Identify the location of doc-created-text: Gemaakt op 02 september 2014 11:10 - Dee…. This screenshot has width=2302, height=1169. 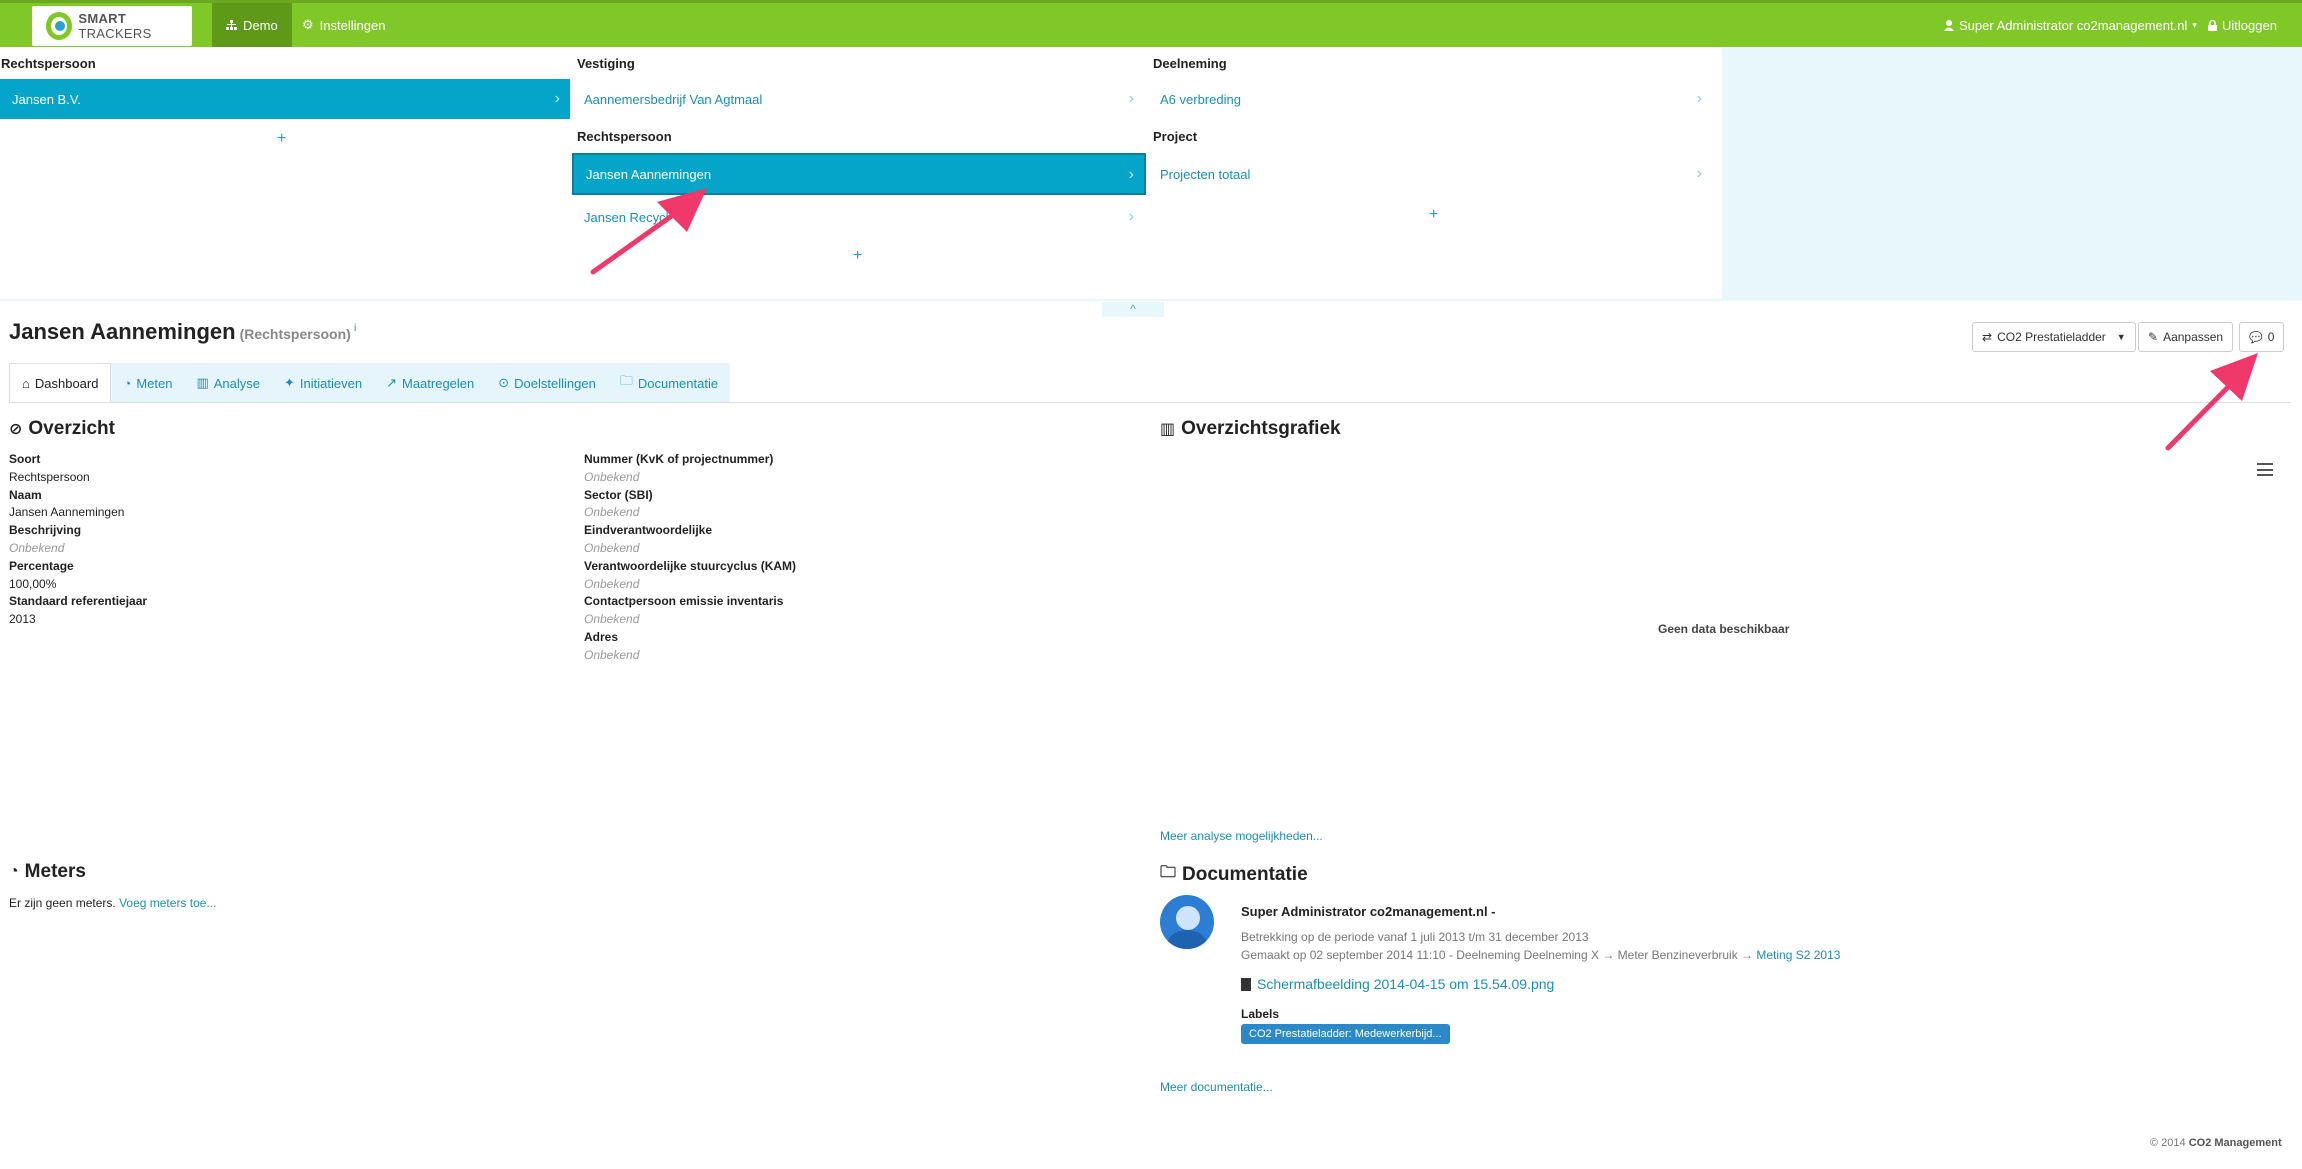
(1497, 955).